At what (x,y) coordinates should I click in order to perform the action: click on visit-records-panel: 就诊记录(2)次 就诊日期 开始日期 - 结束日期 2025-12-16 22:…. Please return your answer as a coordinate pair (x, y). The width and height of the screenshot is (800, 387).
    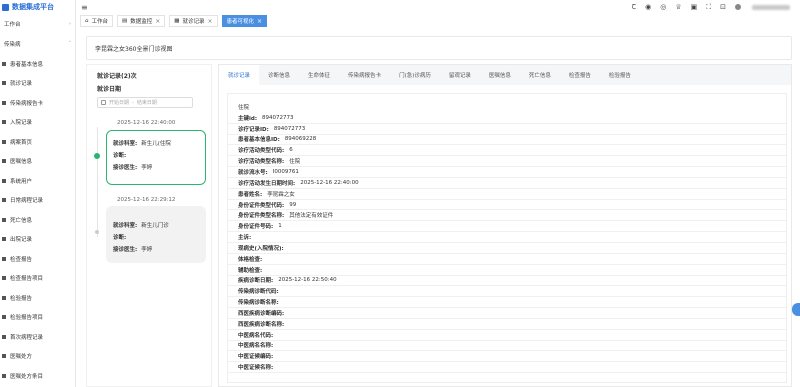
    Looking at the image, I should click on (149, 225).